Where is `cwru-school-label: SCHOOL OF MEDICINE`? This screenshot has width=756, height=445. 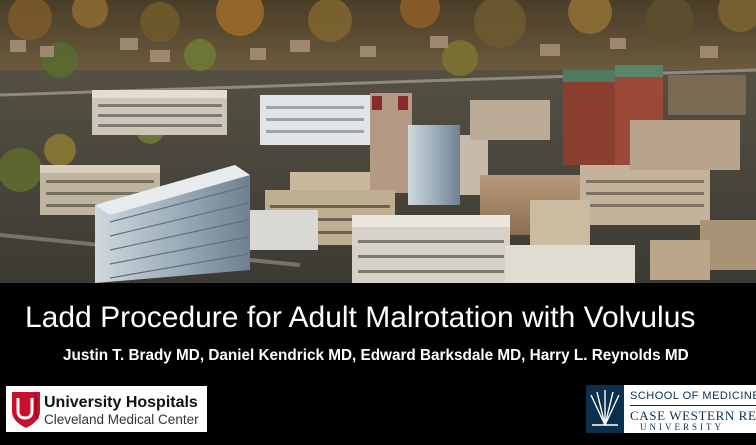
cwru-school-label: SCHOOL OF MEDICINE is located at coordinates (693, 396).